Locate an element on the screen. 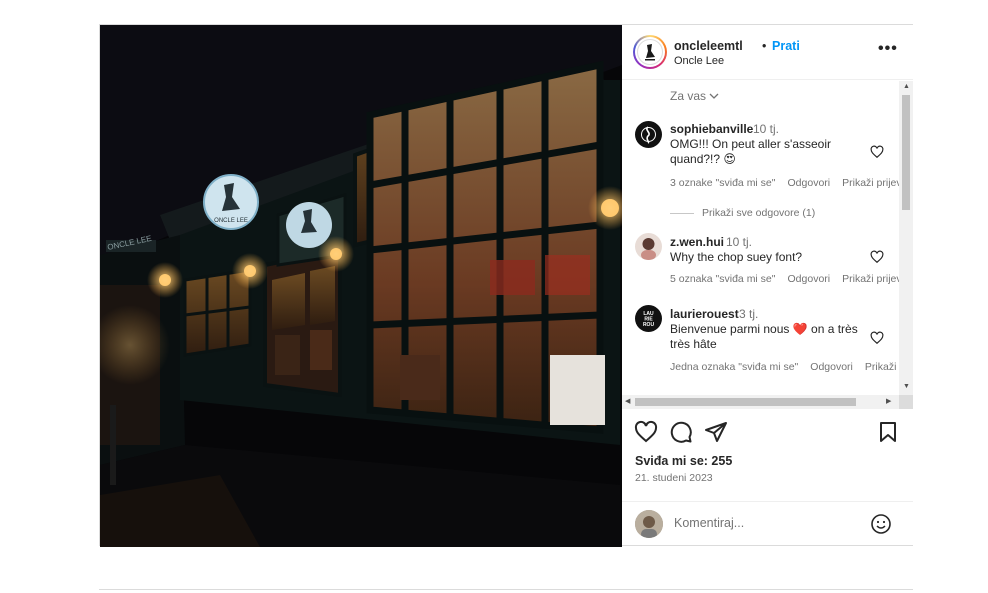  location-label: Oncle Lee is located at coordinates (699, 61).